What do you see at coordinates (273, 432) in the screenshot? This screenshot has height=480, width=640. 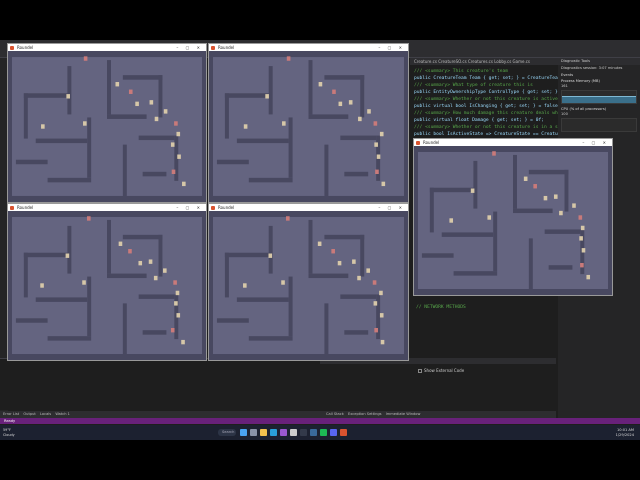 I see `edge-icon` at bounding box center [273, 432].